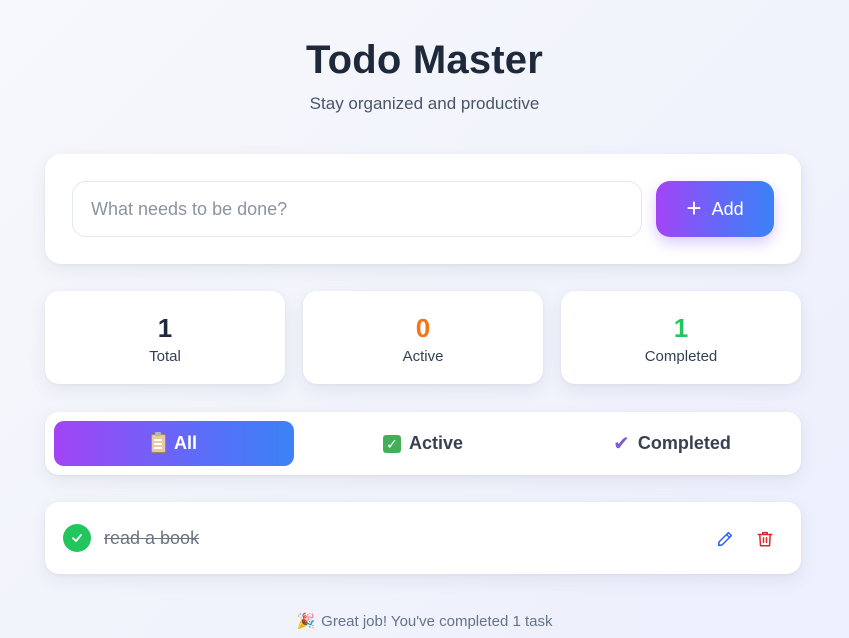  What do you see at coordinates (185, 443) in the screenshot?
I see `tab-all-label: All` at bounding box center [185, 443].